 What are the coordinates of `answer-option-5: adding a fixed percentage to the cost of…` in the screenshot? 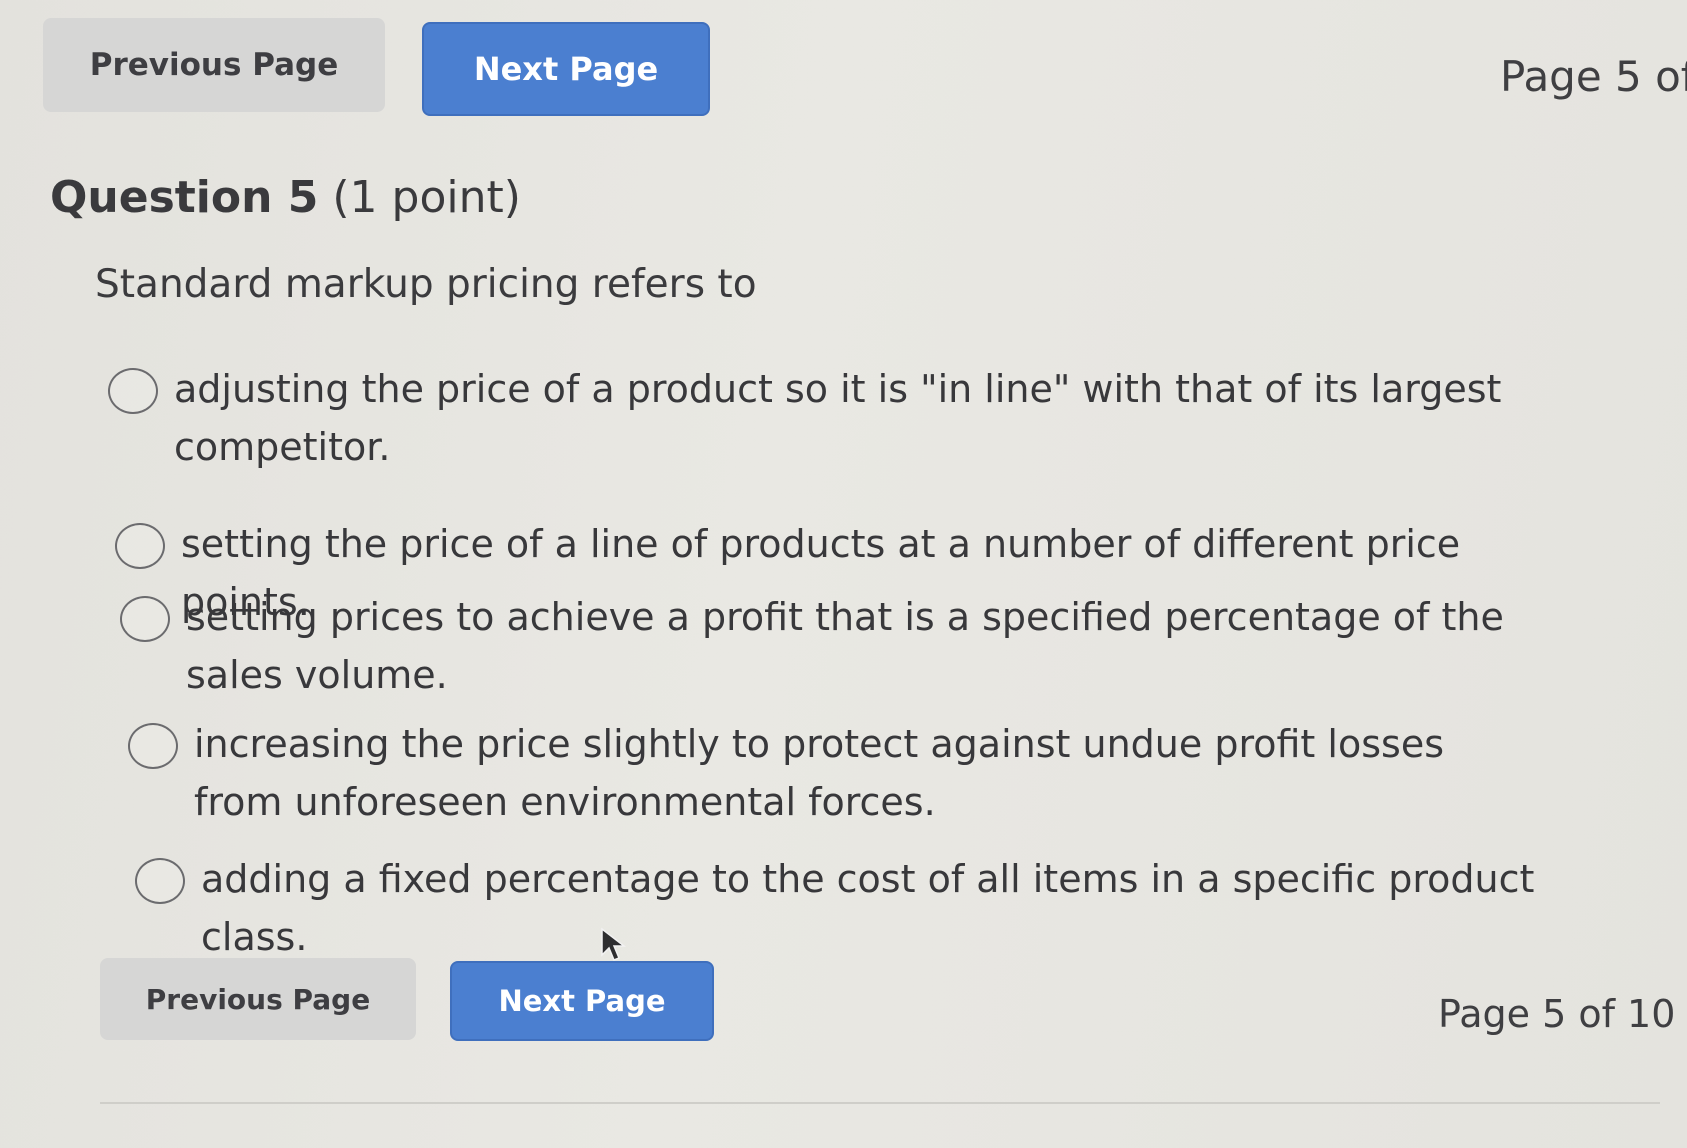 It's located at (865, 908).